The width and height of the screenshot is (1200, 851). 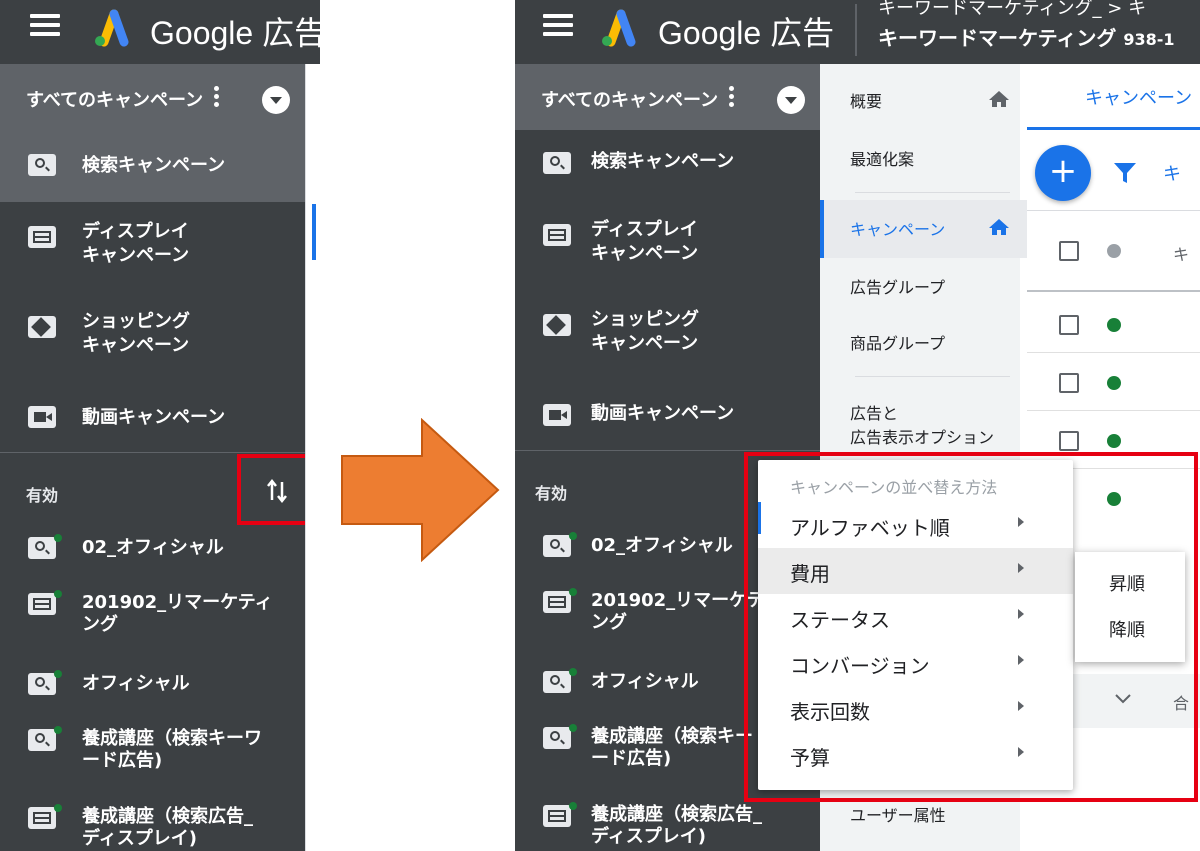 What do you see at coordinates (897, 228) in the screenshot?
I see `nav-item-campaigns: キャンペーン` at bounding box center [897, 228].